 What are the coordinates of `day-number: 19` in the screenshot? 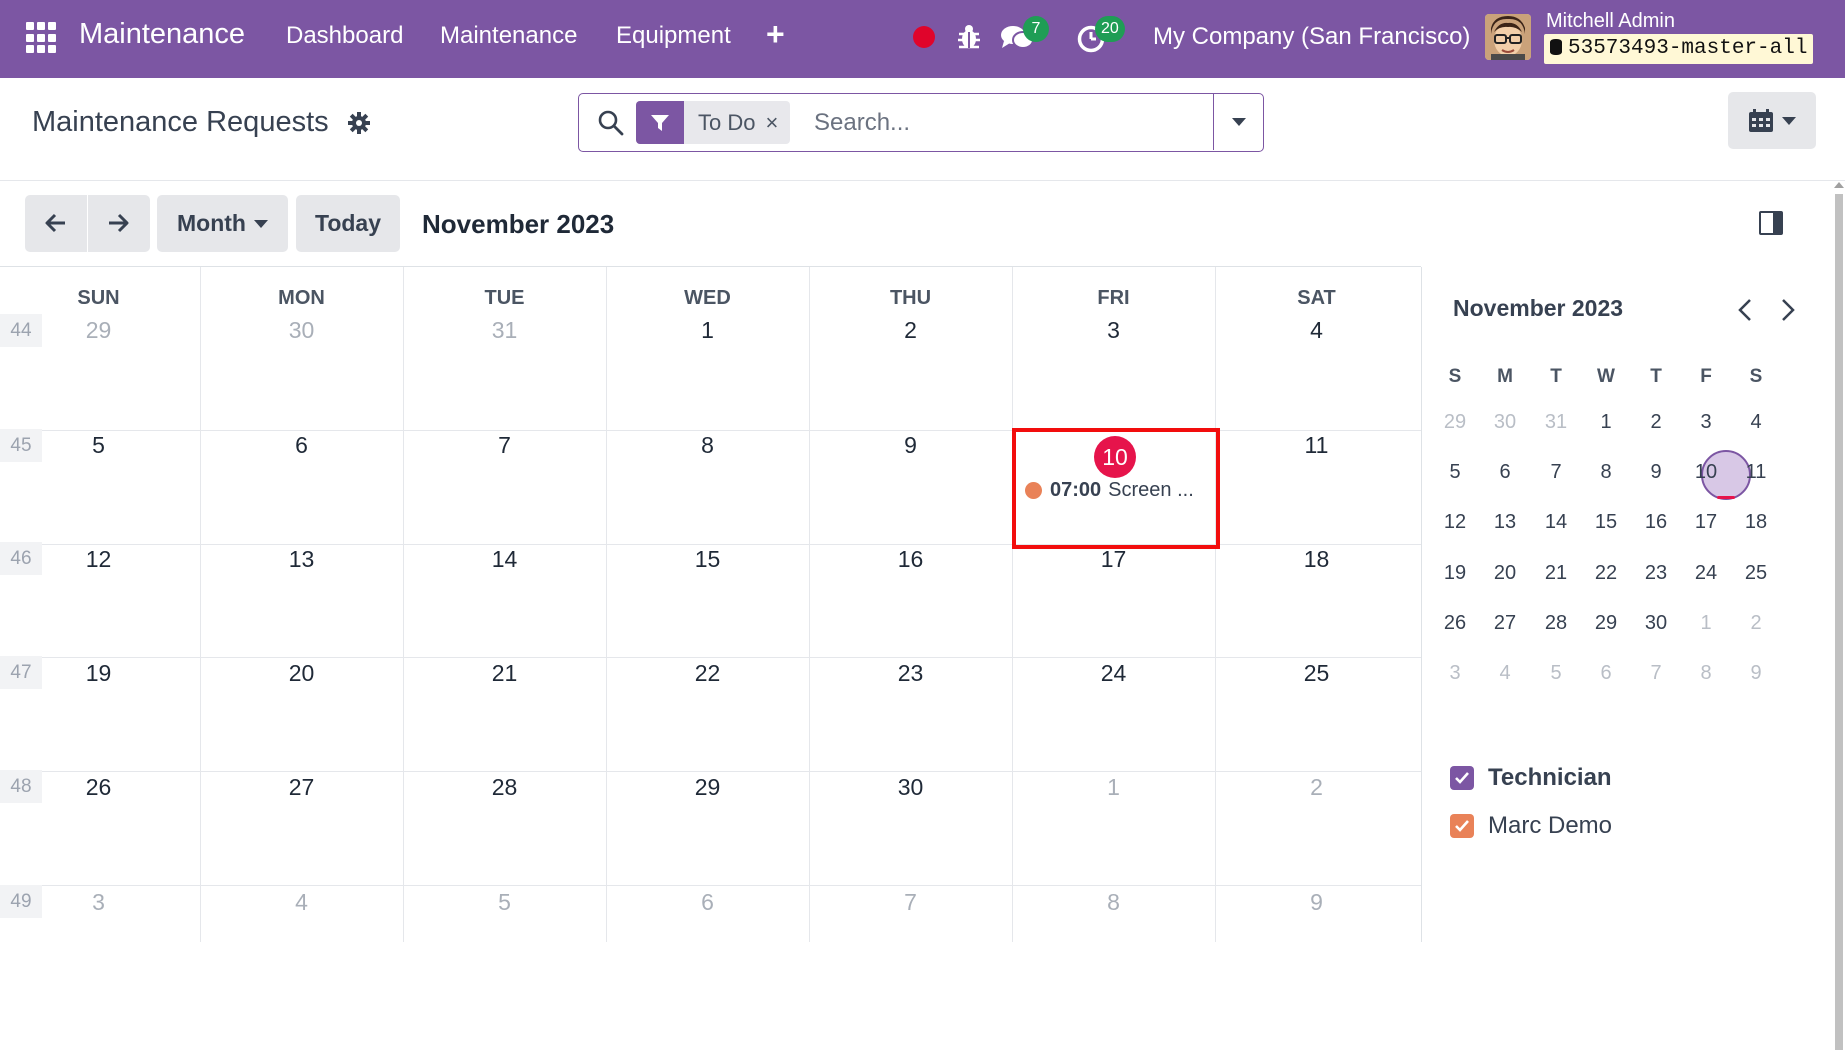 It's located at (100, 673).